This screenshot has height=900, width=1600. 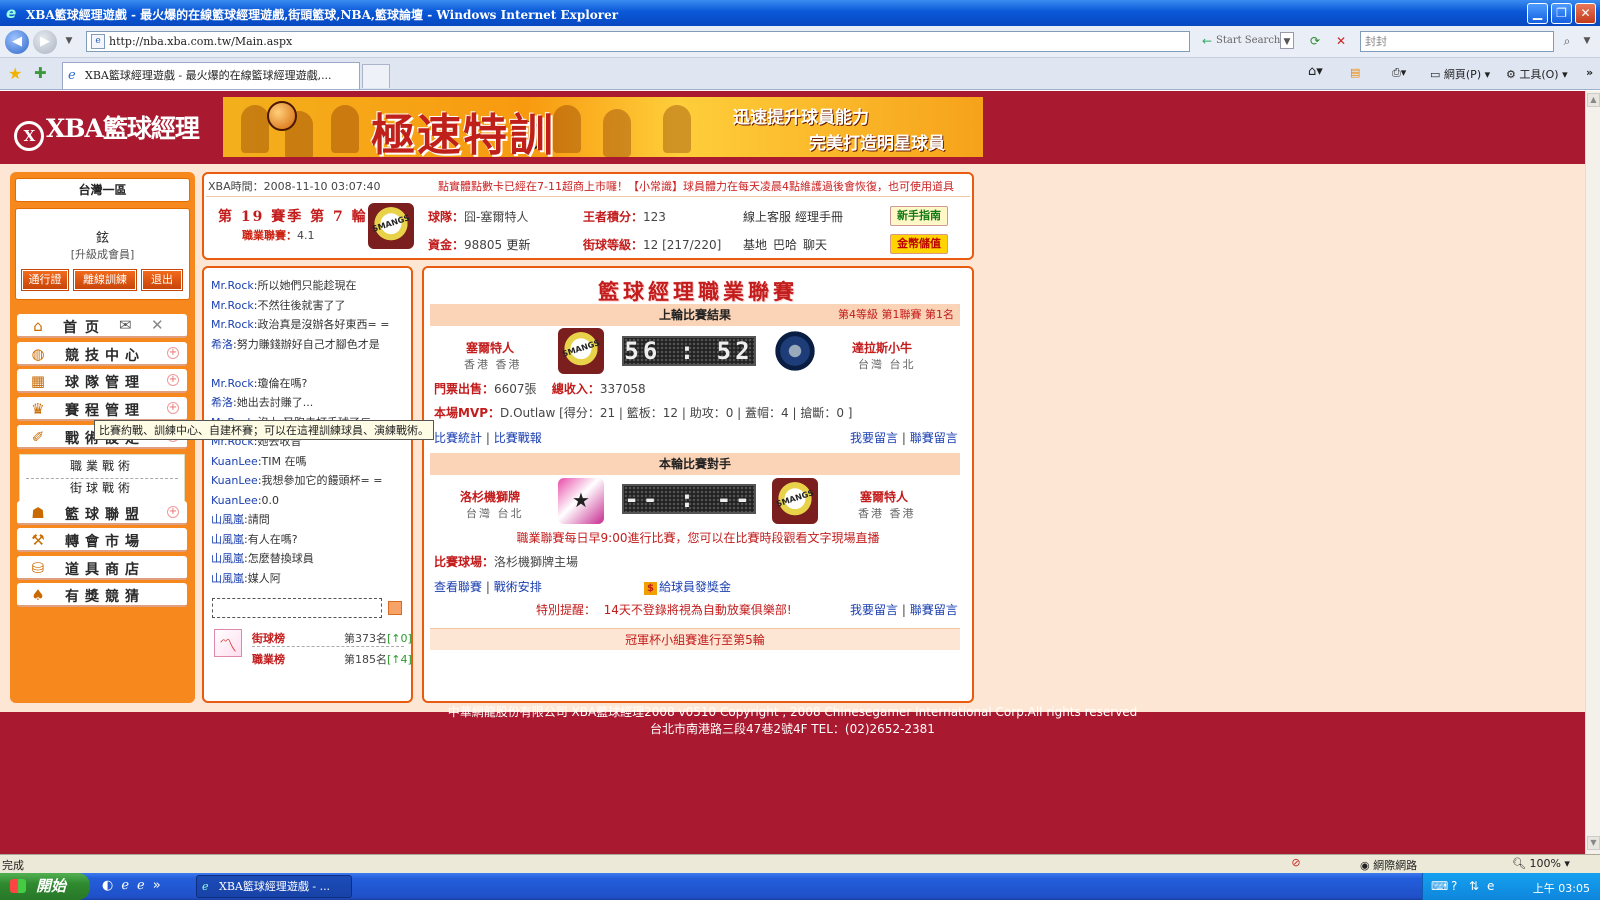 What do you see at coordinates (1592, 472) in the screenshot?
I see `vertical-scrollbar: ▲ ▼` at bounding box center [1592, 472].